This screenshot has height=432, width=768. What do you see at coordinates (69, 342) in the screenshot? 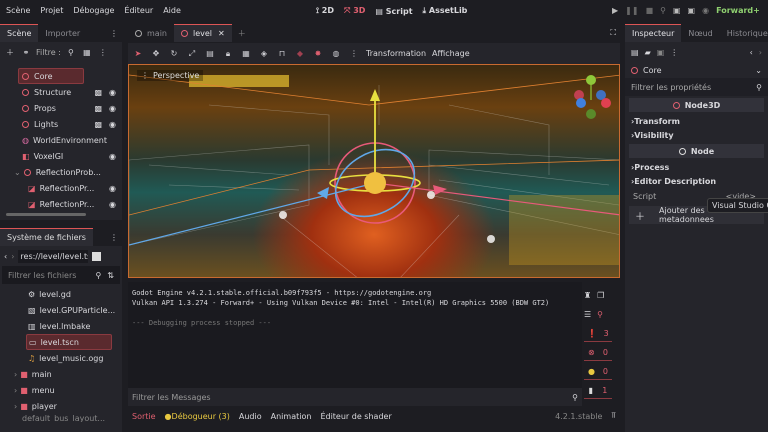
I see `file-item-selected: ▭ level.tscn` at bounding box center [69, 342].